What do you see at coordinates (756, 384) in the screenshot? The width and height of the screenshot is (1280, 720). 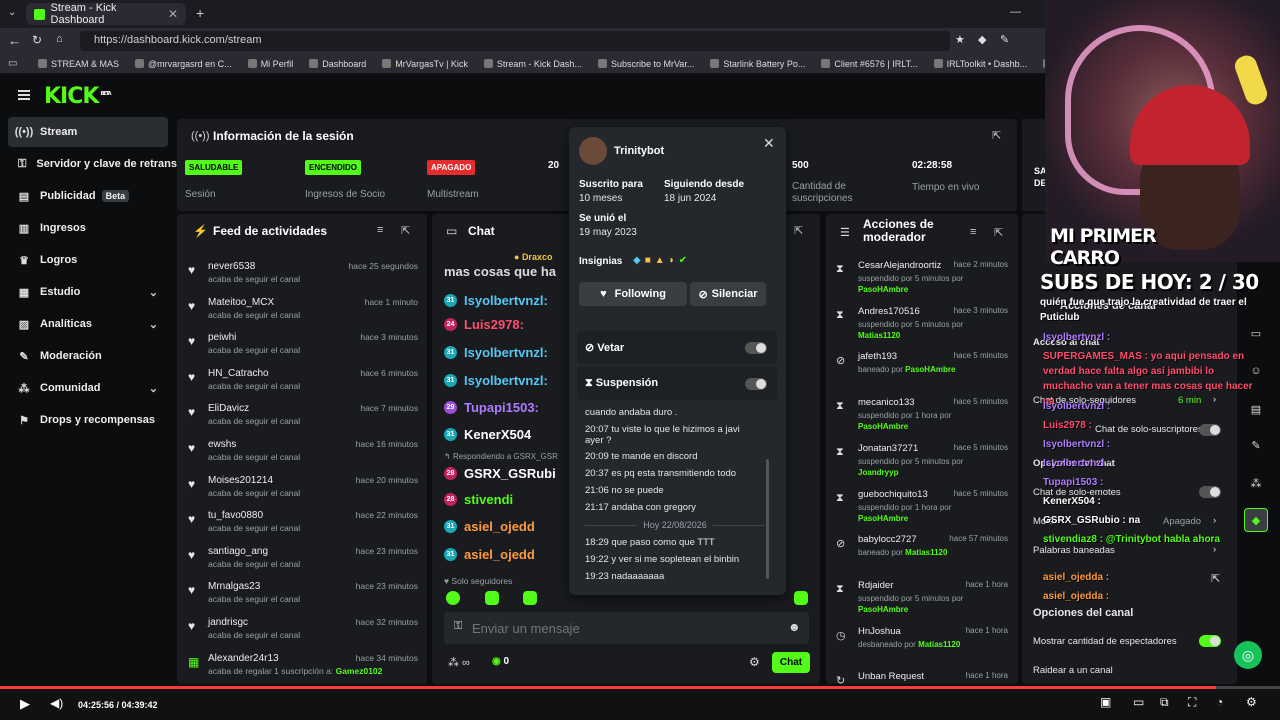 I see `timeout-toggle` at bounding box center [756, 384].